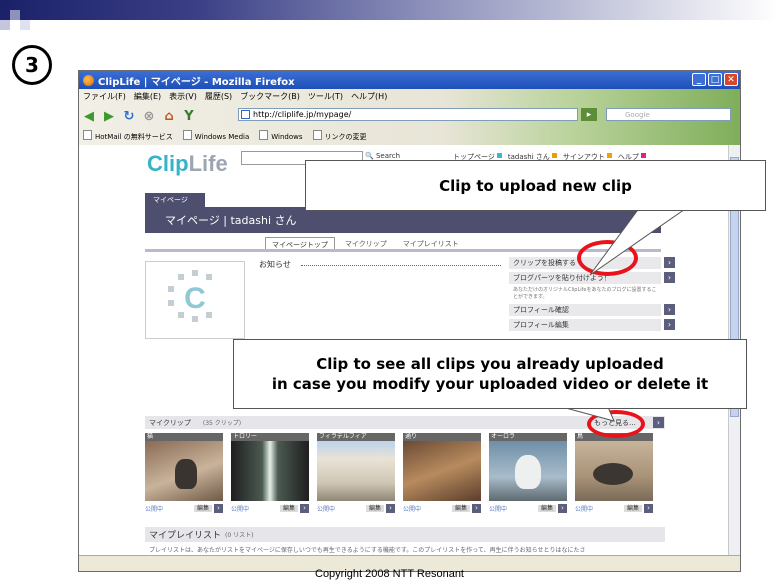 The width and height of the screenshot is (779, 586). I want to click on upload-clip-label: クリップを投稿する, so click(544, 263).